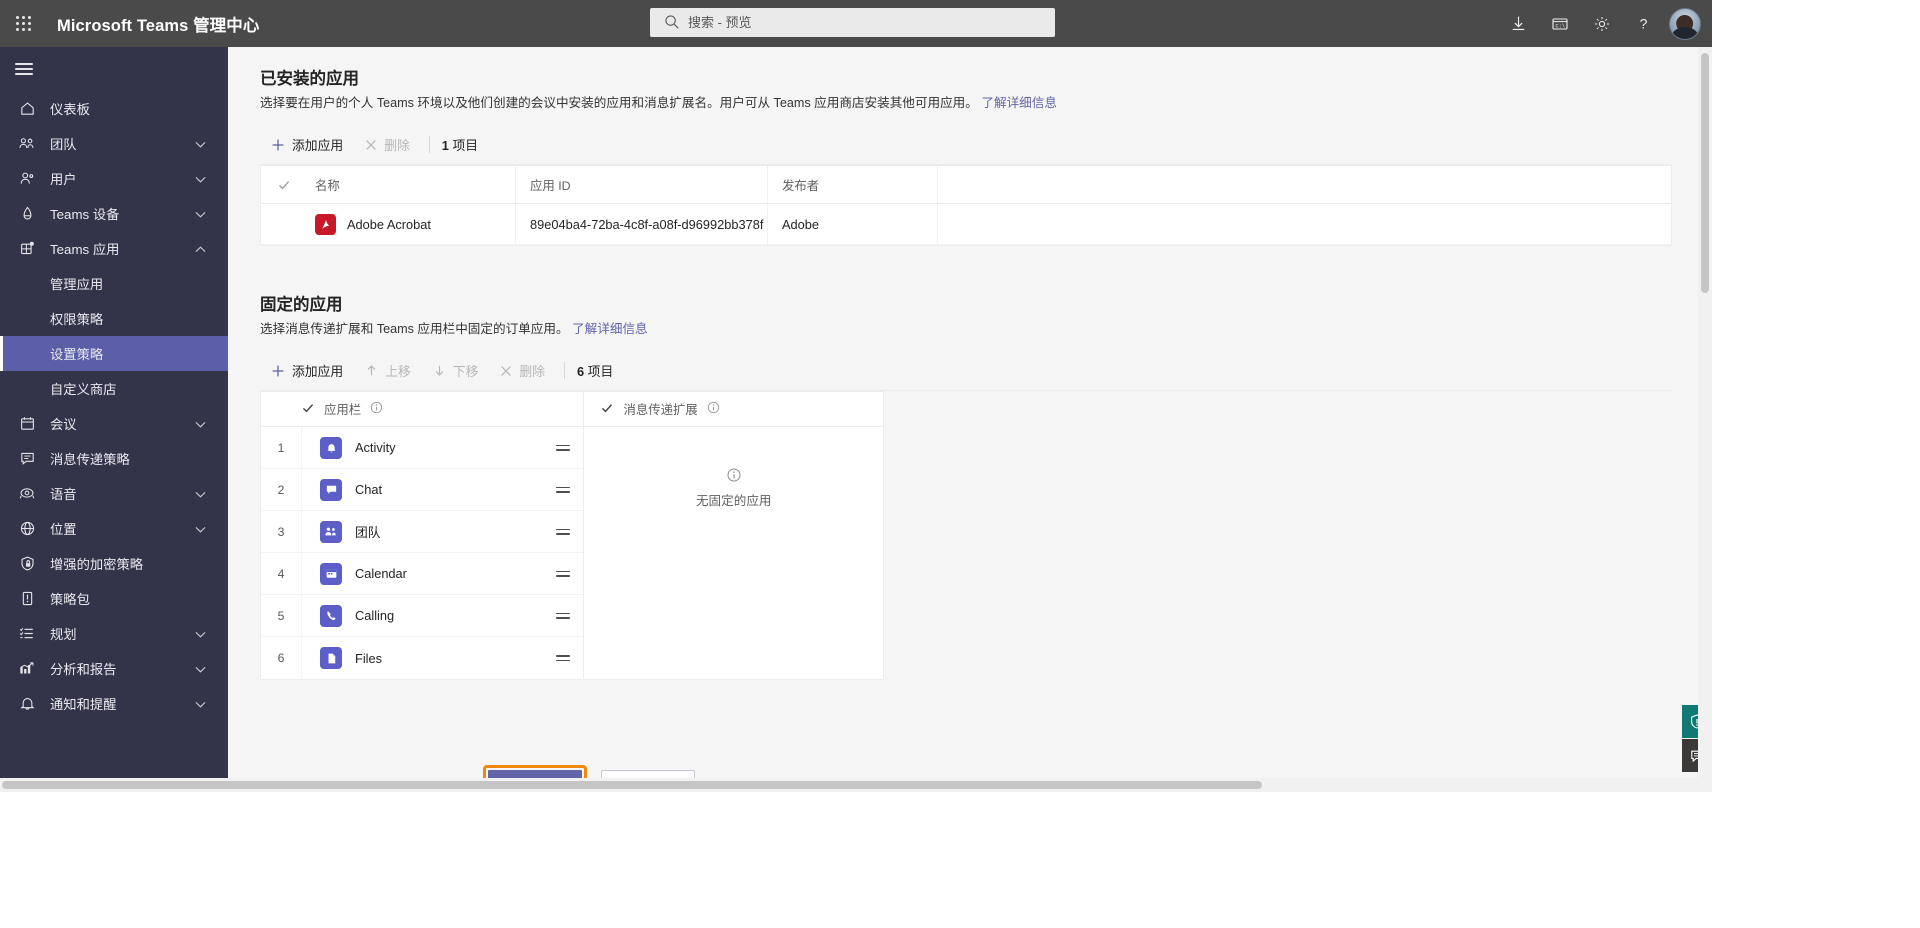 The height and width of the screenshot is (928, 1920). What do you see at coordinates (331, 615) in the screenshot?
I see `phone-icon` at bounding box center [331, 615].